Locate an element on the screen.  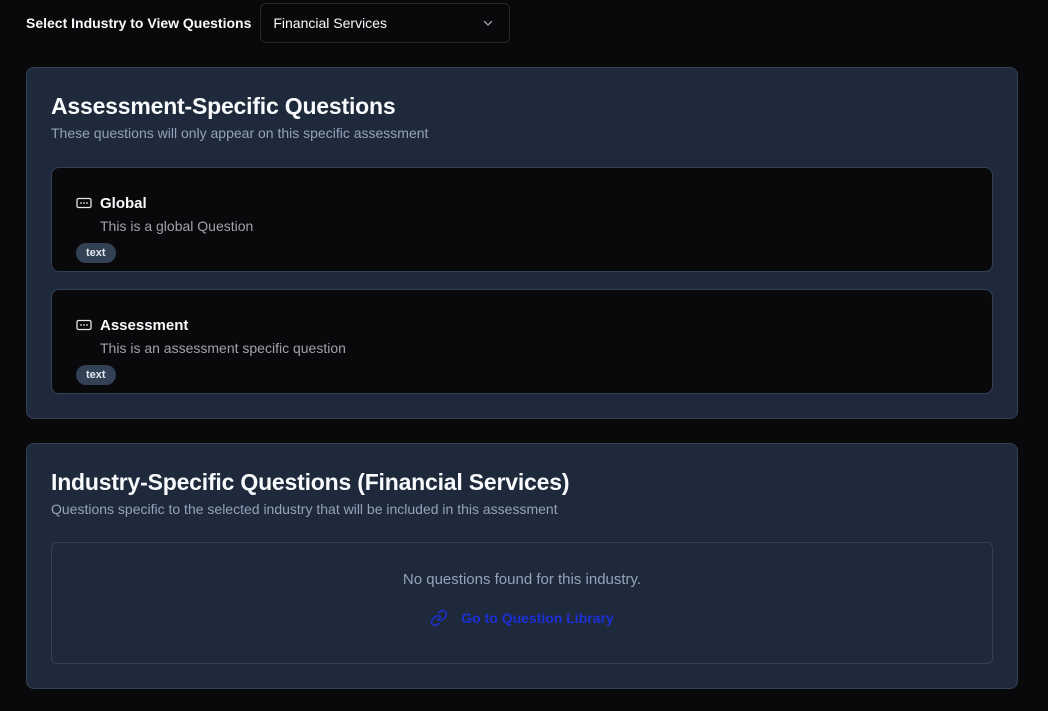
empty-state-message: No questions found for this industry. is located at coordinates (522, 579).